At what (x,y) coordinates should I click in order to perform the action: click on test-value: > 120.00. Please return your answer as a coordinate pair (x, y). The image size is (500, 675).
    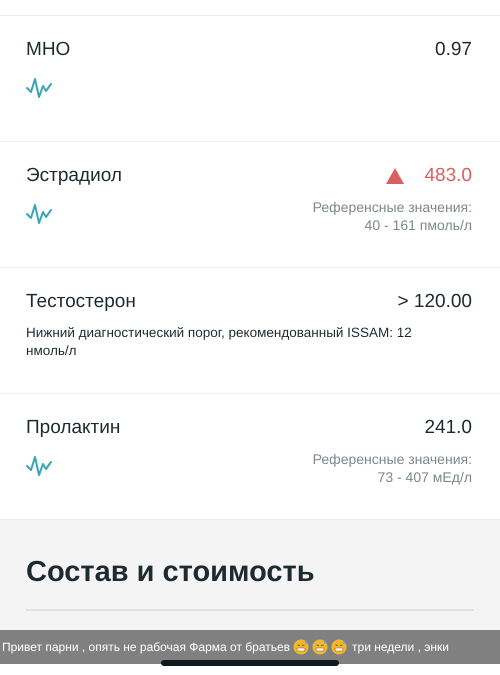
    Looking at the image, I should click on (435, 302).